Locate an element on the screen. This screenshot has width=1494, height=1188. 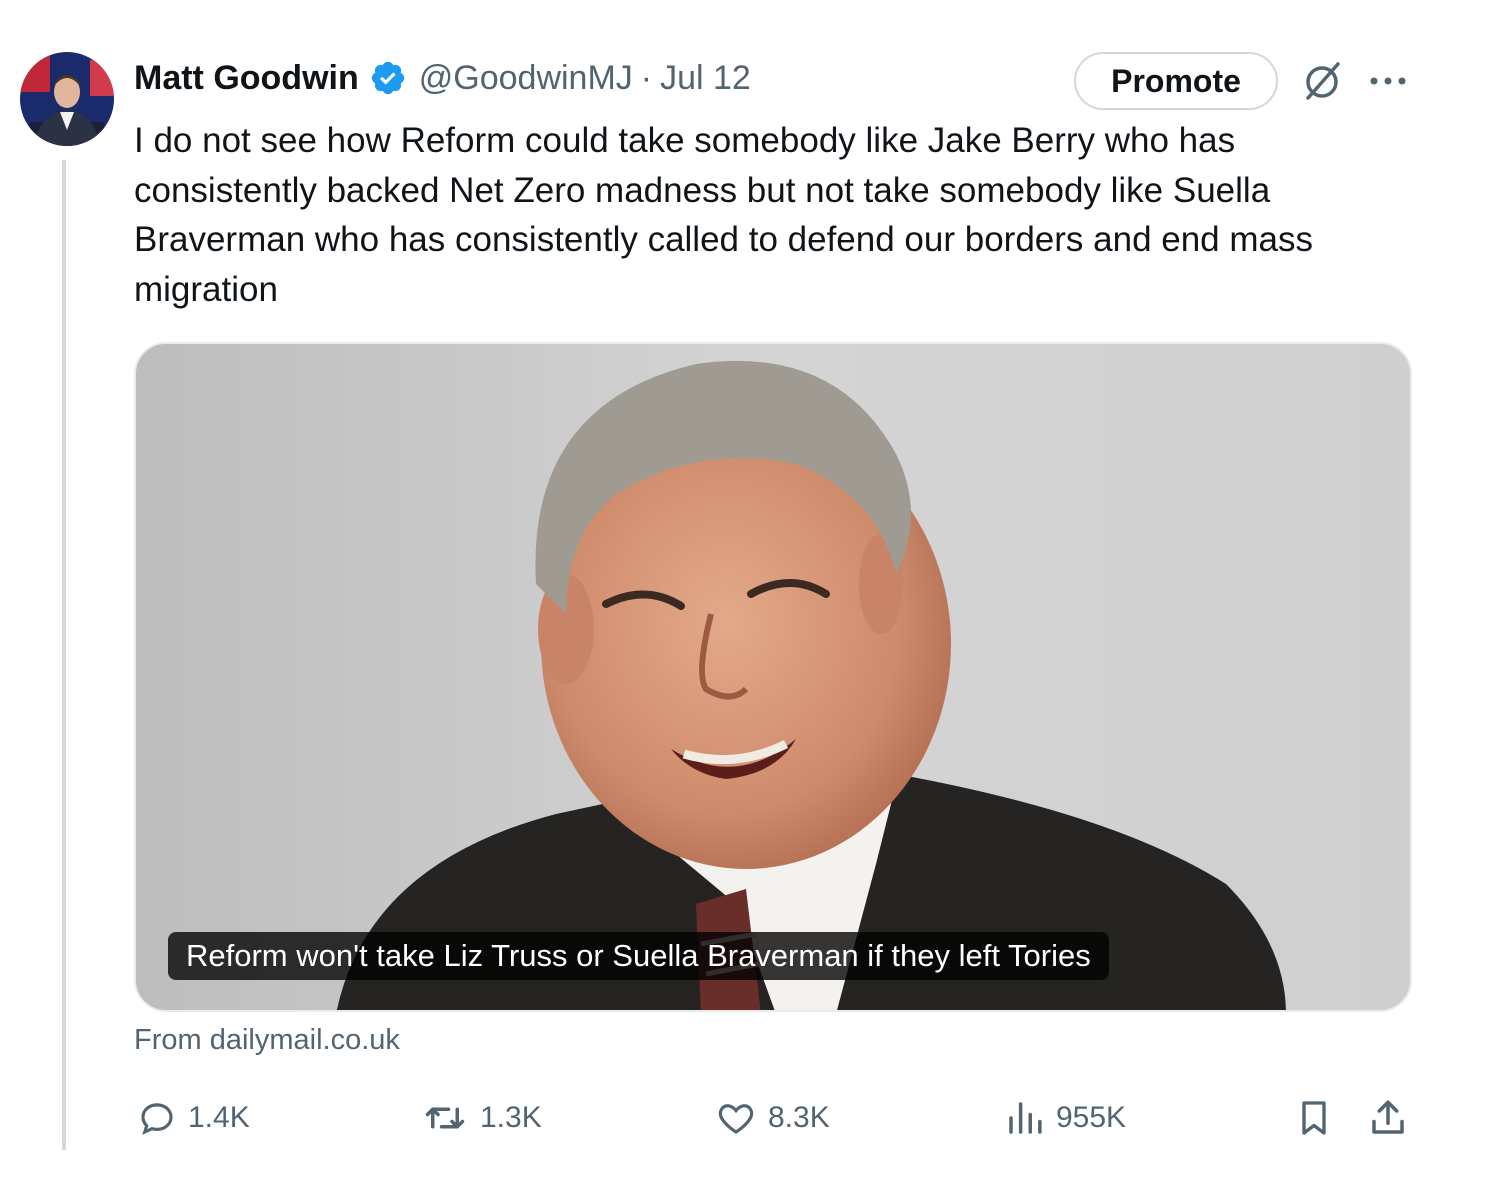
views-icon is located at coordinates (1025, 1118).